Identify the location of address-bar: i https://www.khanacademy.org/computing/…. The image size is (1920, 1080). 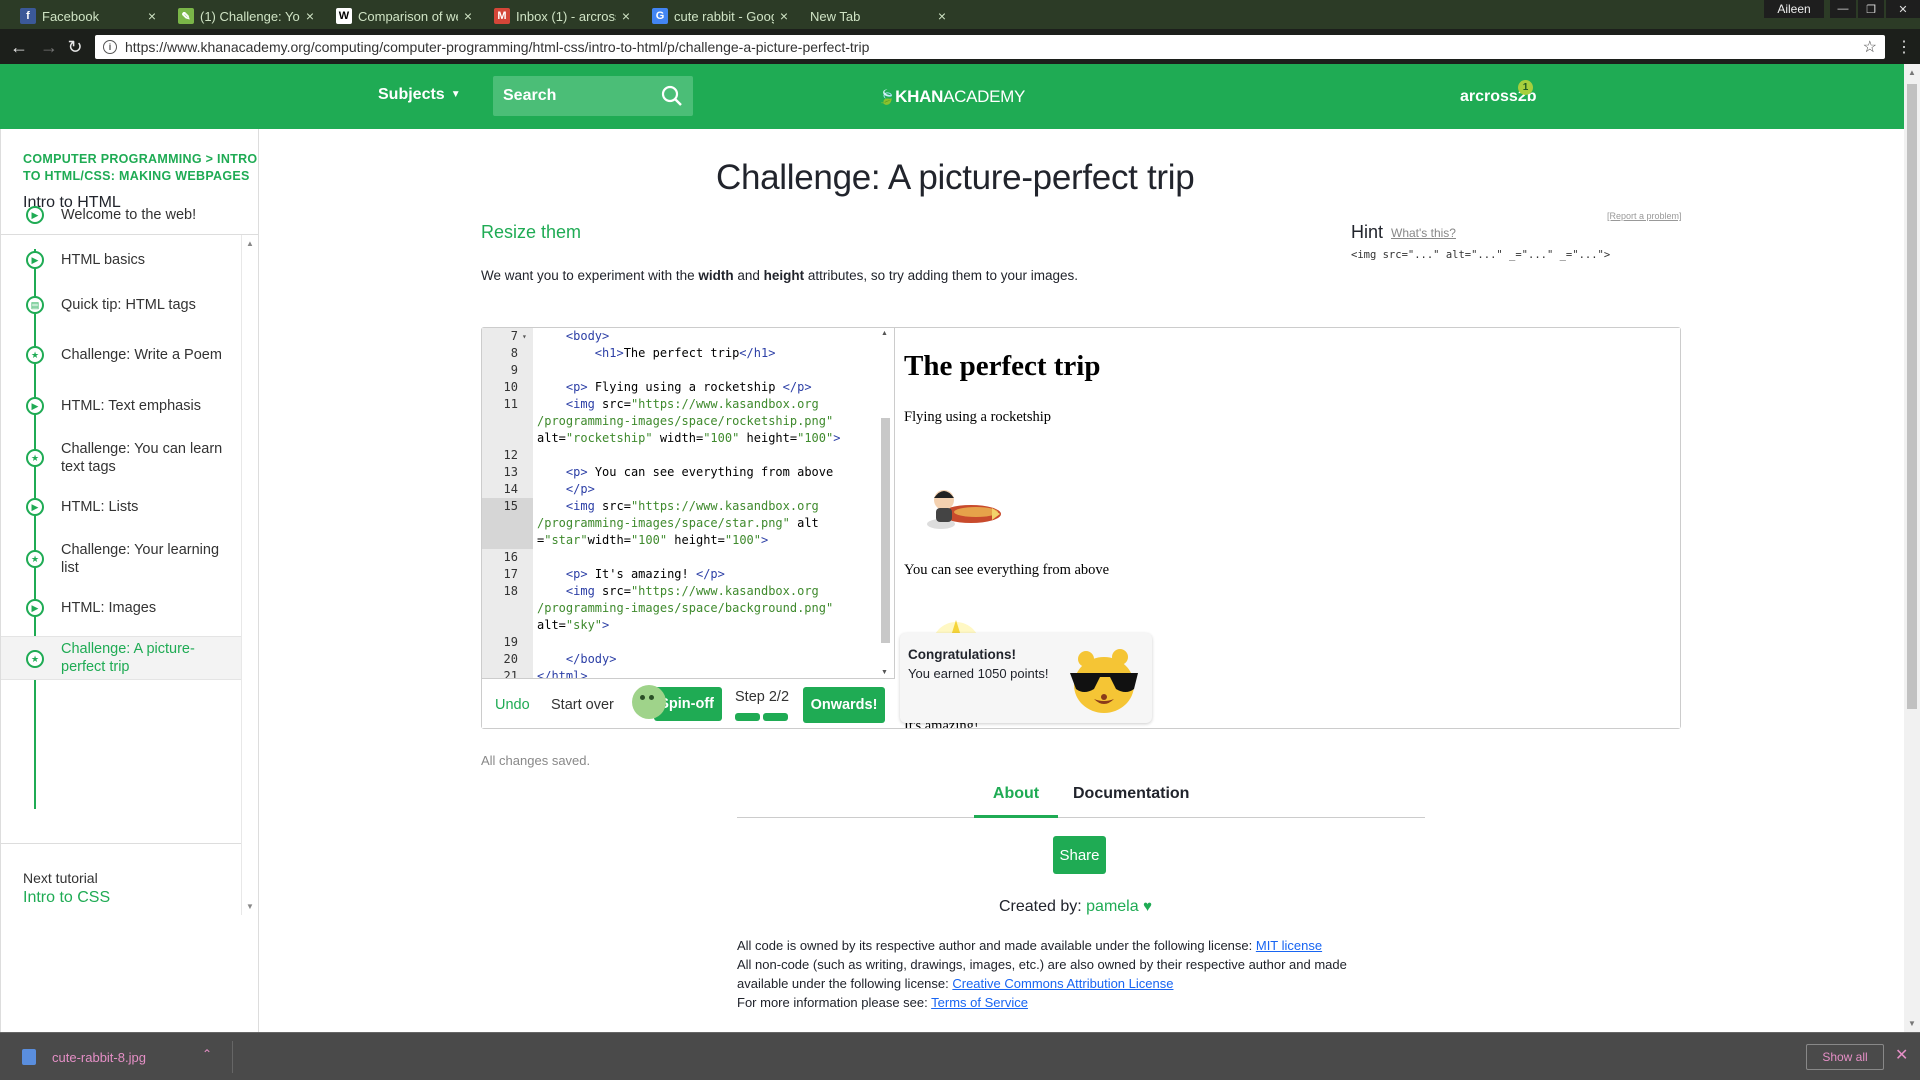
(990, 47).